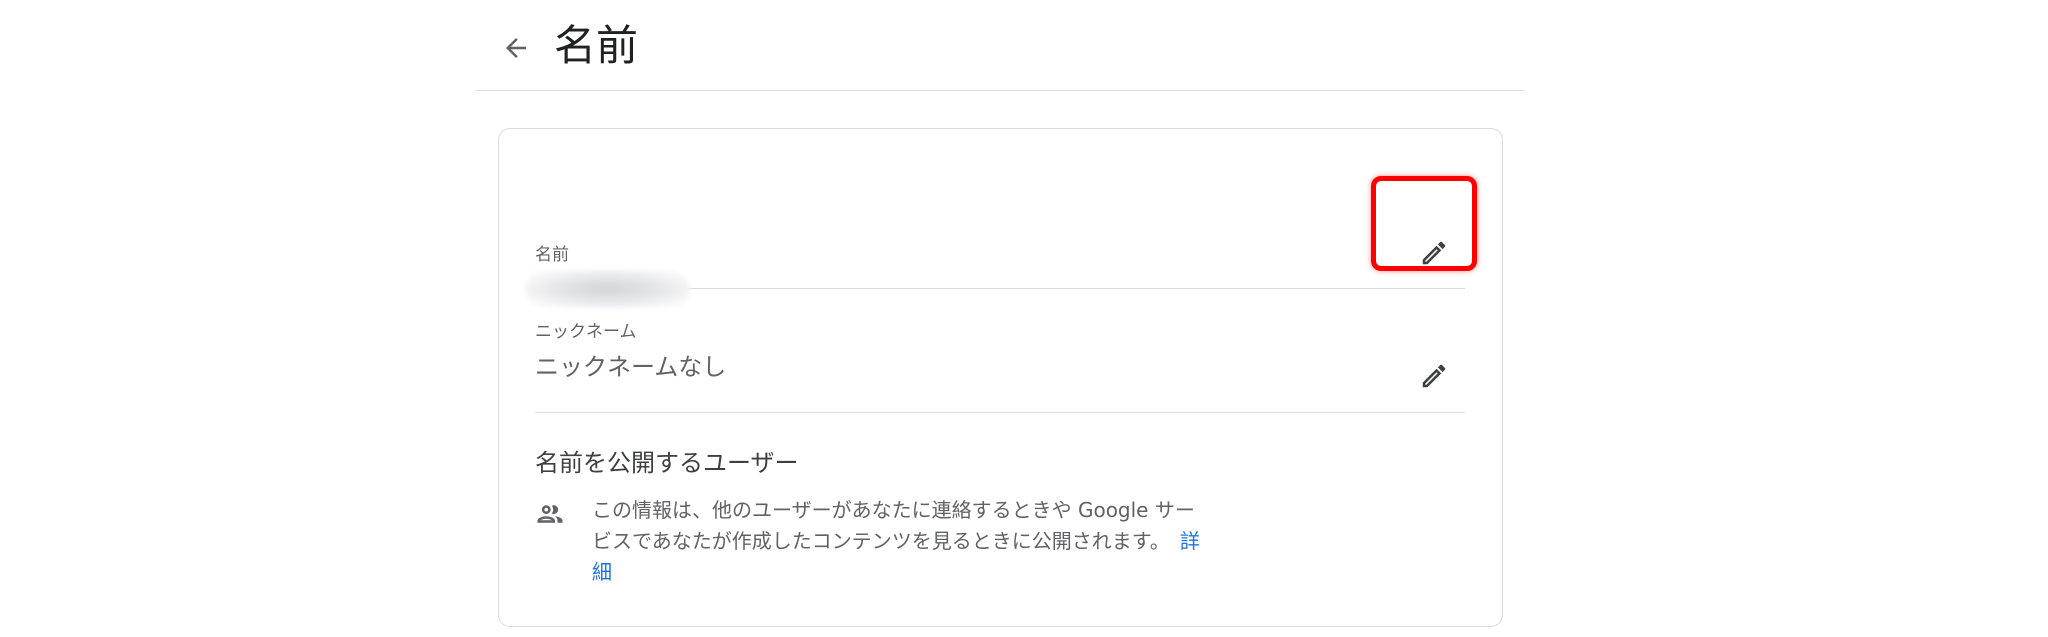 This screenshot has height=637, width=2048. I want to click on name-label: 名前, so click(552, 255).